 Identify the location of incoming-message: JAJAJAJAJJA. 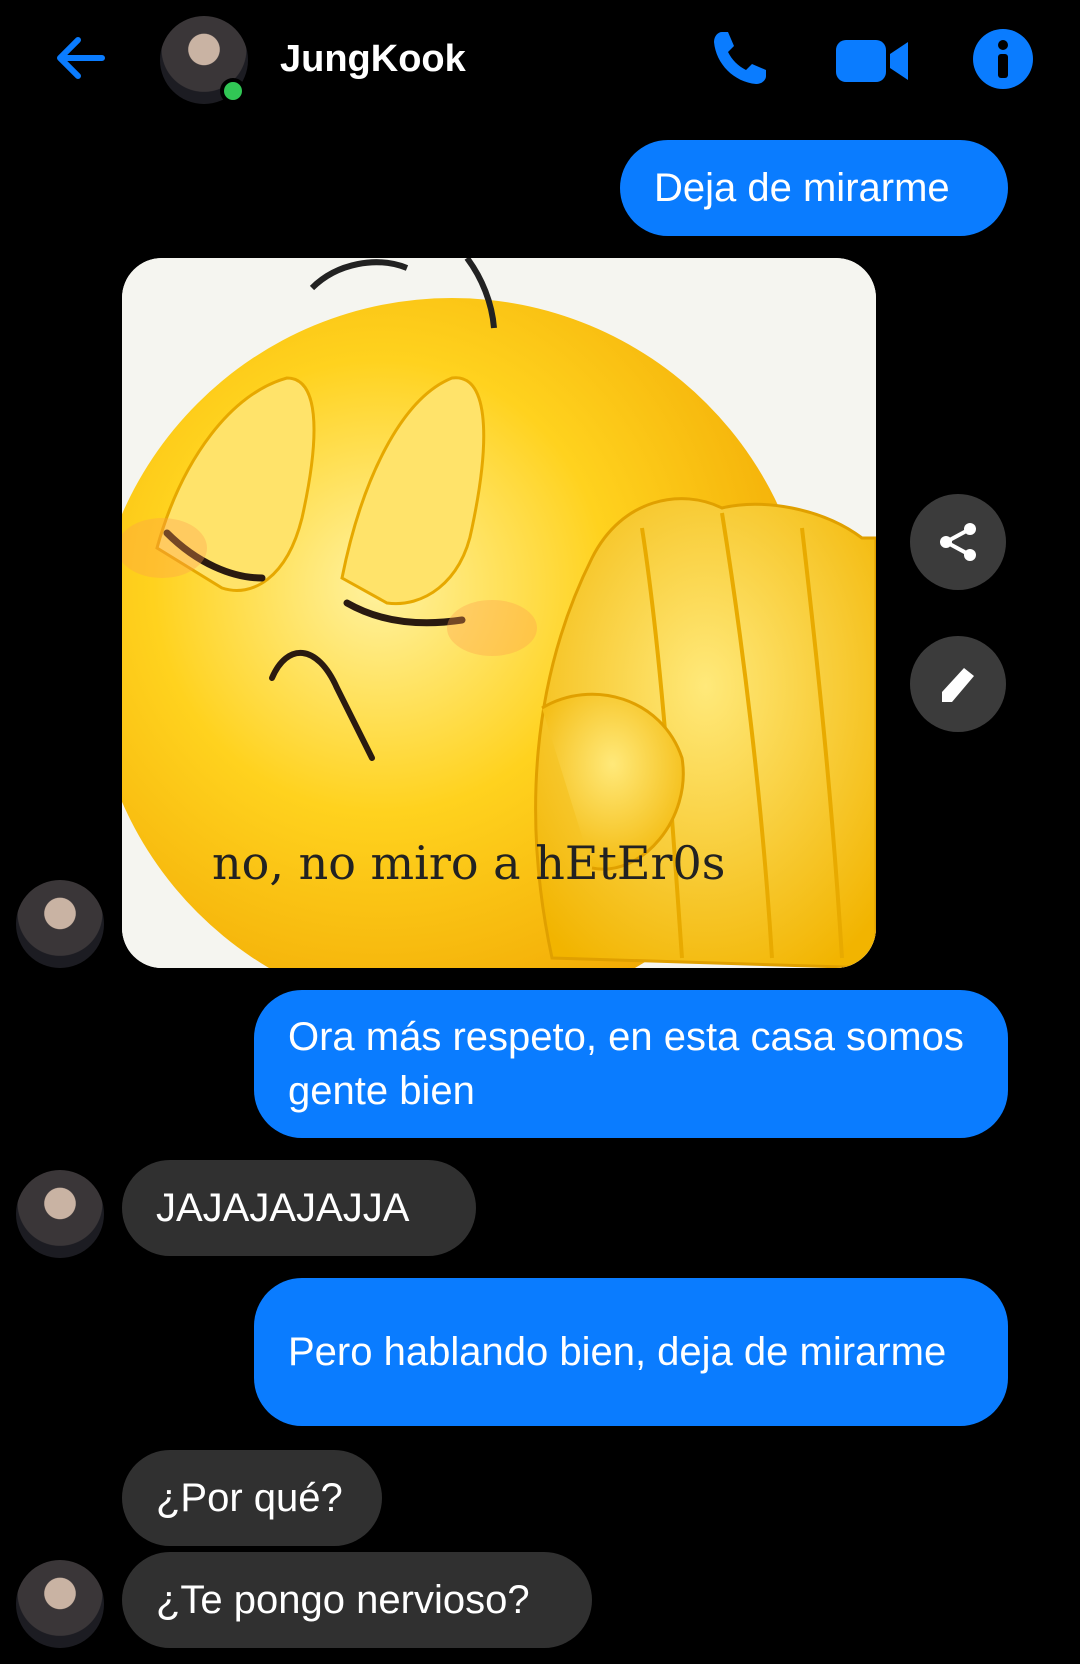
(299, 1208).